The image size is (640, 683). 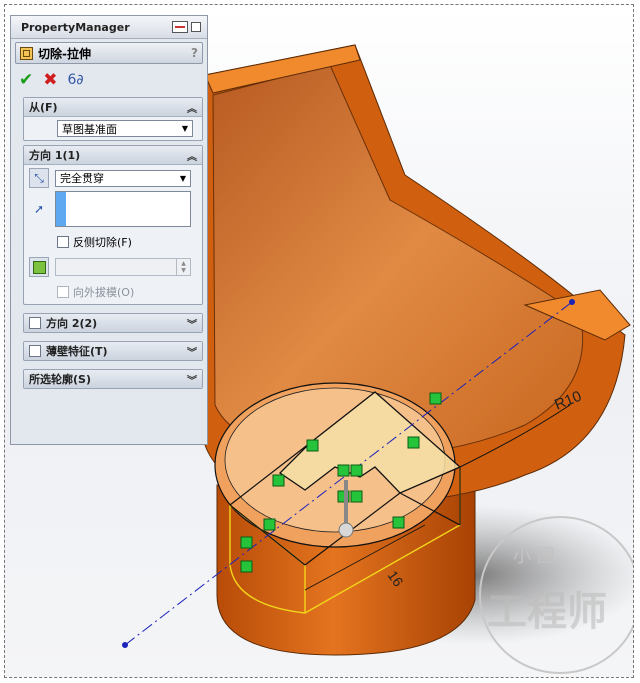 What do you see at coordinates (55, 155) in the screenshot?
I see `direction1-title: 方向 1(1)` at bounding box center [55, 155].